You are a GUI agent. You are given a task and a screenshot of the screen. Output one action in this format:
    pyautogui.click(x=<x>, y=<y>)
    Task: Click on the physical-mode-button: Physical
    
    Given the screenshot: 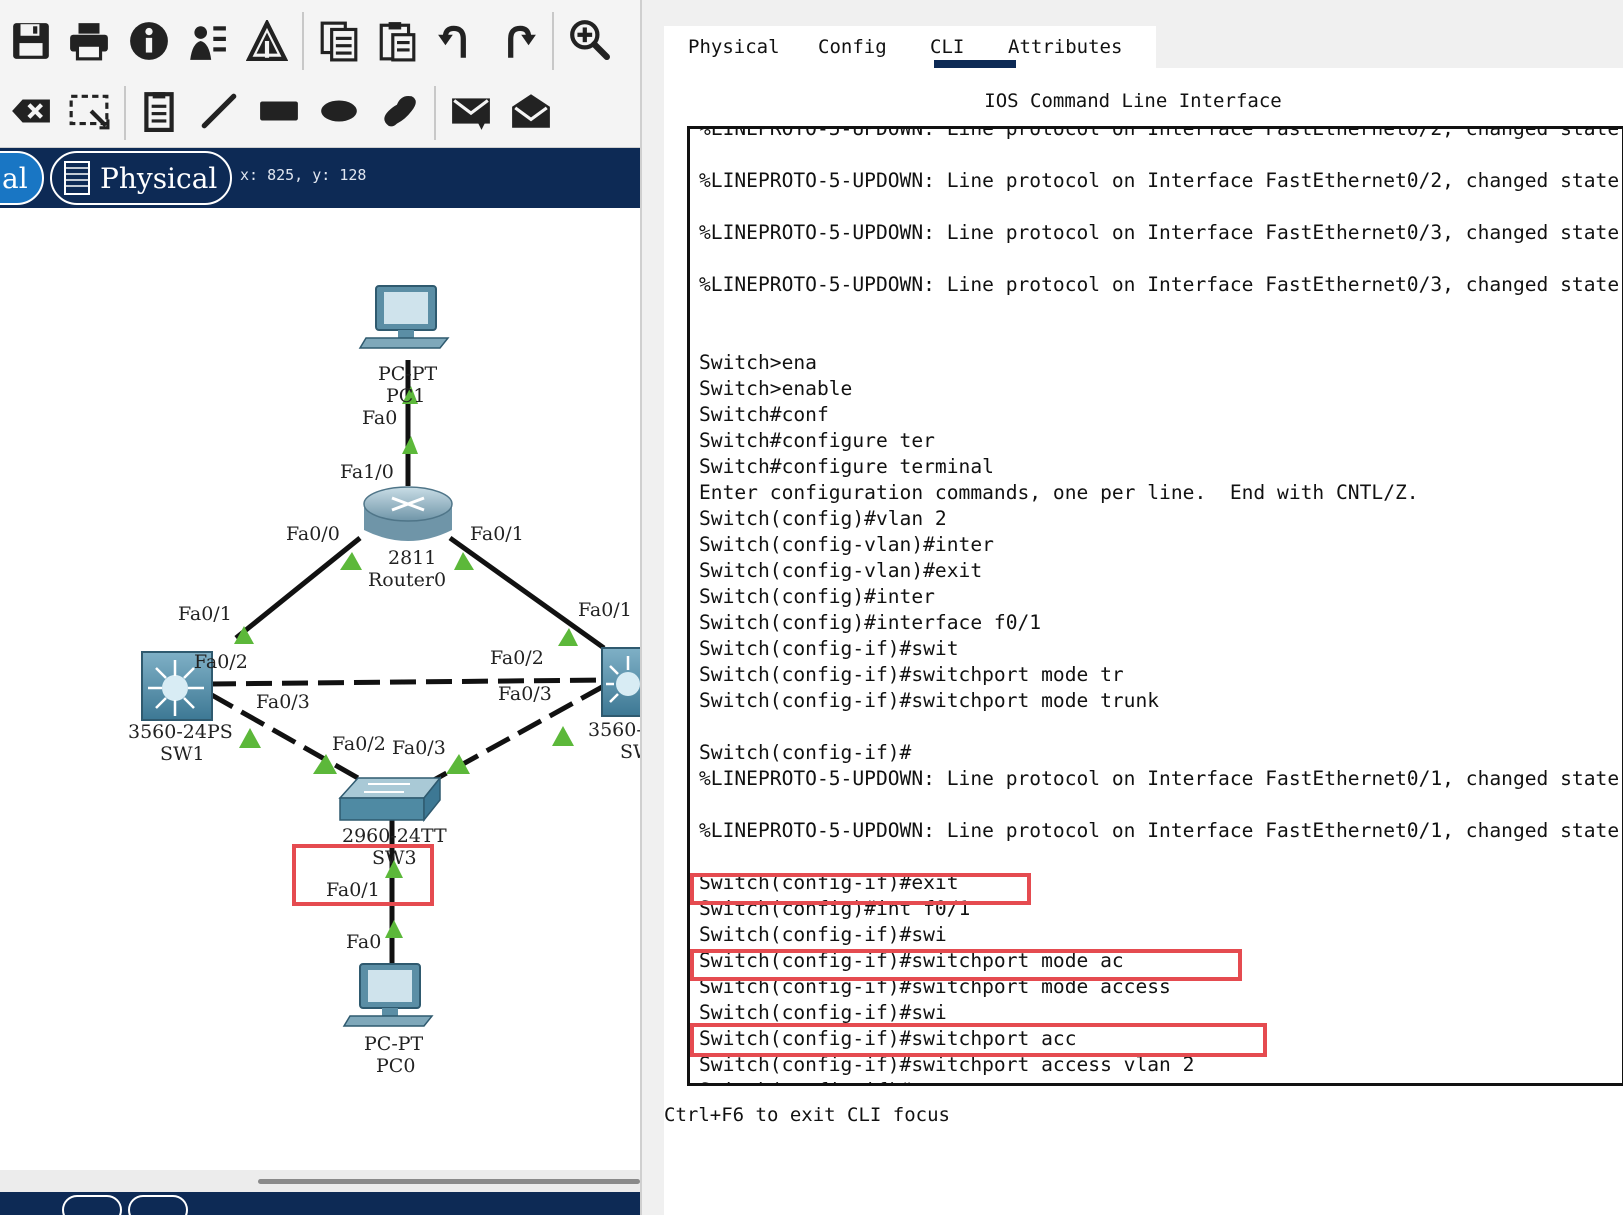 What is the action you would take?
    pyautogui.click(x=141, y=178)
    